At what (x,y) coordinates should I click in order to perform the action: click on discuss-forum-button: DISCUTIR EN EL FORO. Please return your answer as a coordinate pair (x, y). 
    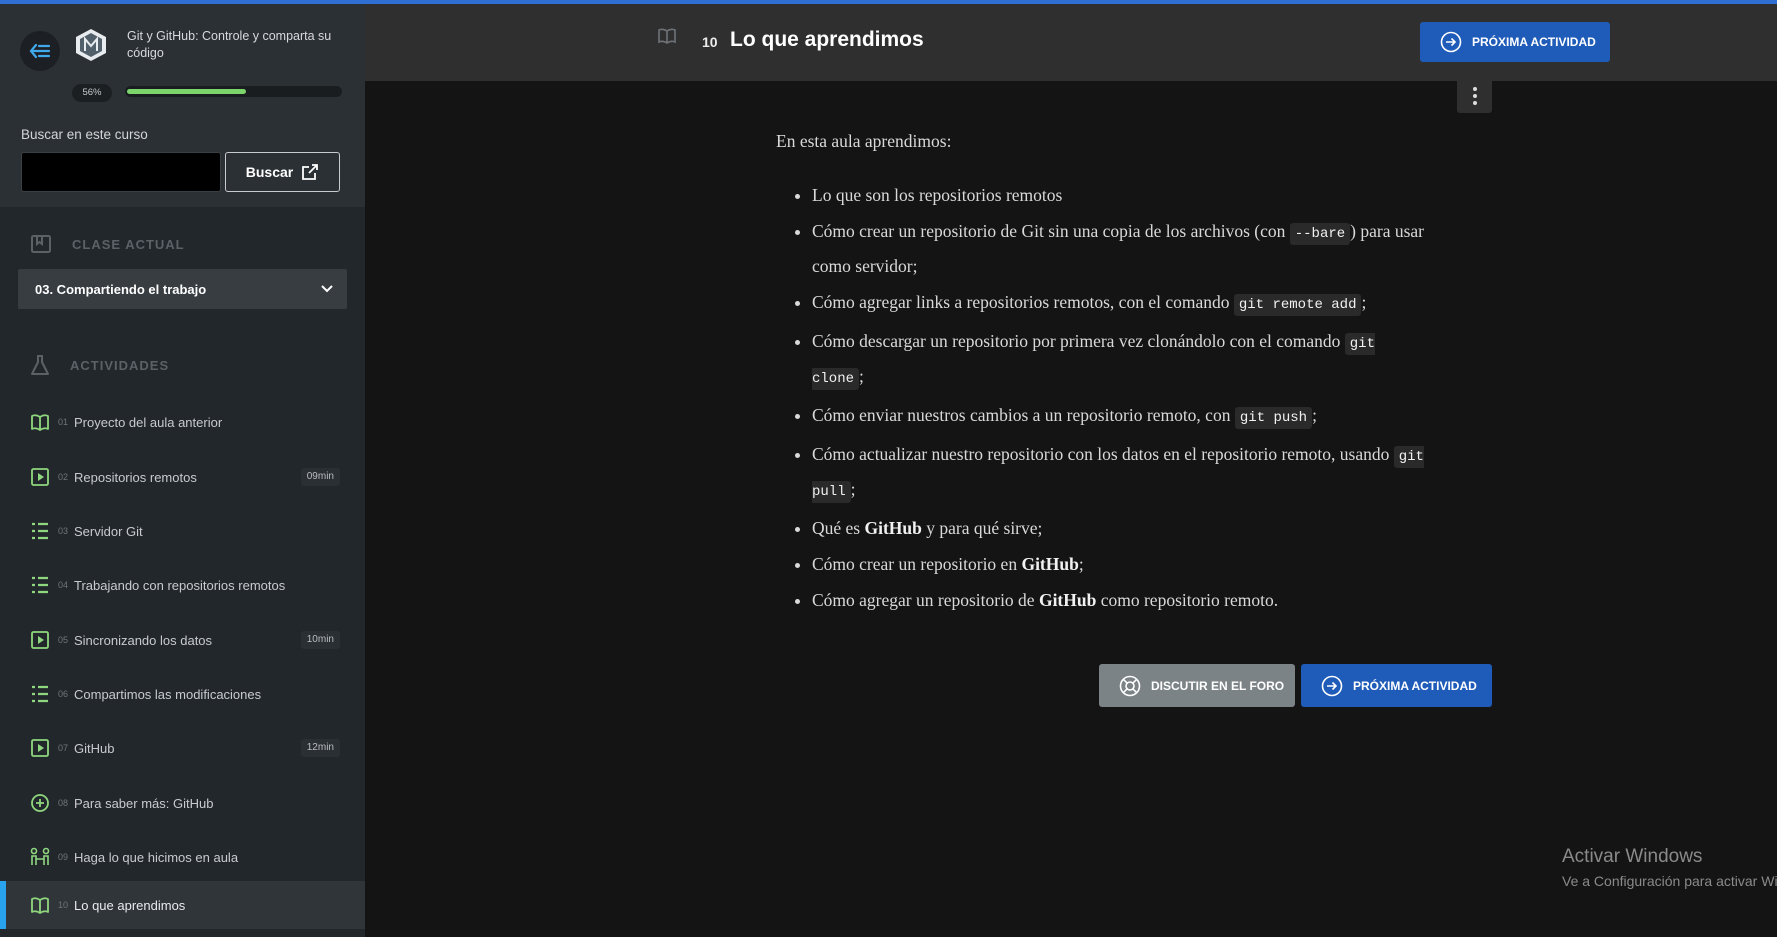
    Looking at the image, I should click on (1197, 685).